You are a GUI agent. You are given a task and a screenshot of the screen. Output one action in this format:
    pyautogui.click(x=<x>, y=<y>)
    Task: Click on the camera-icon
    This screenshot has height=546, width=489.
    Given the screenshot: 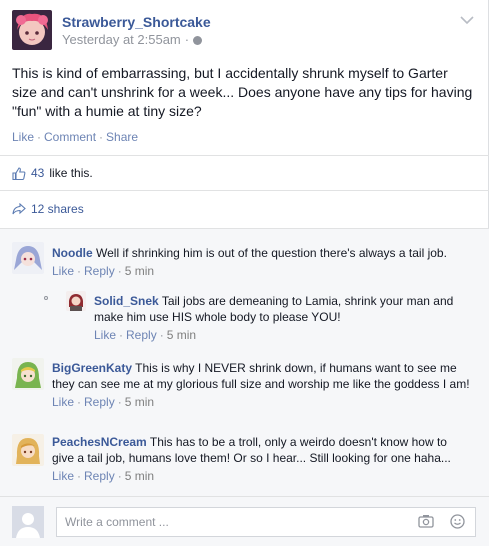 What is the action you would take?
    pyautogui.click(x=426, y=521)
    